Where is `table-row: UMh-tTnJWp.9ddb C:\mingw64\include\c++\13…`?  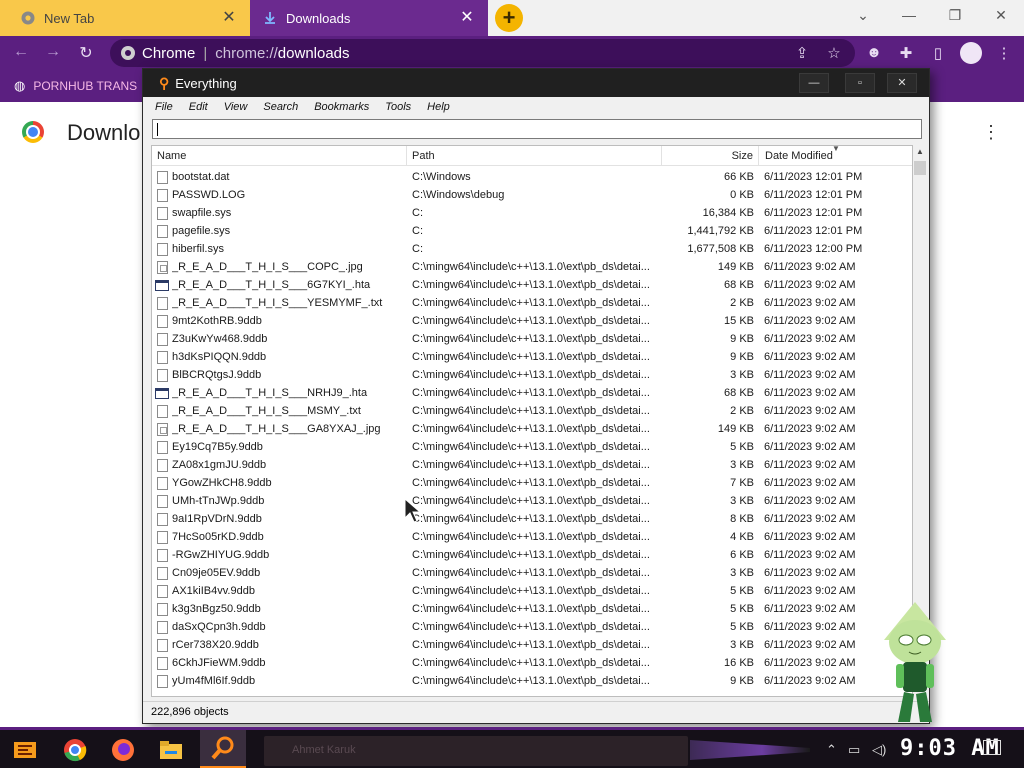
table-row: UMh-tTnJWp.9ddb C:\mingw64\include\c++\13… is located at coordinates (532, 501).